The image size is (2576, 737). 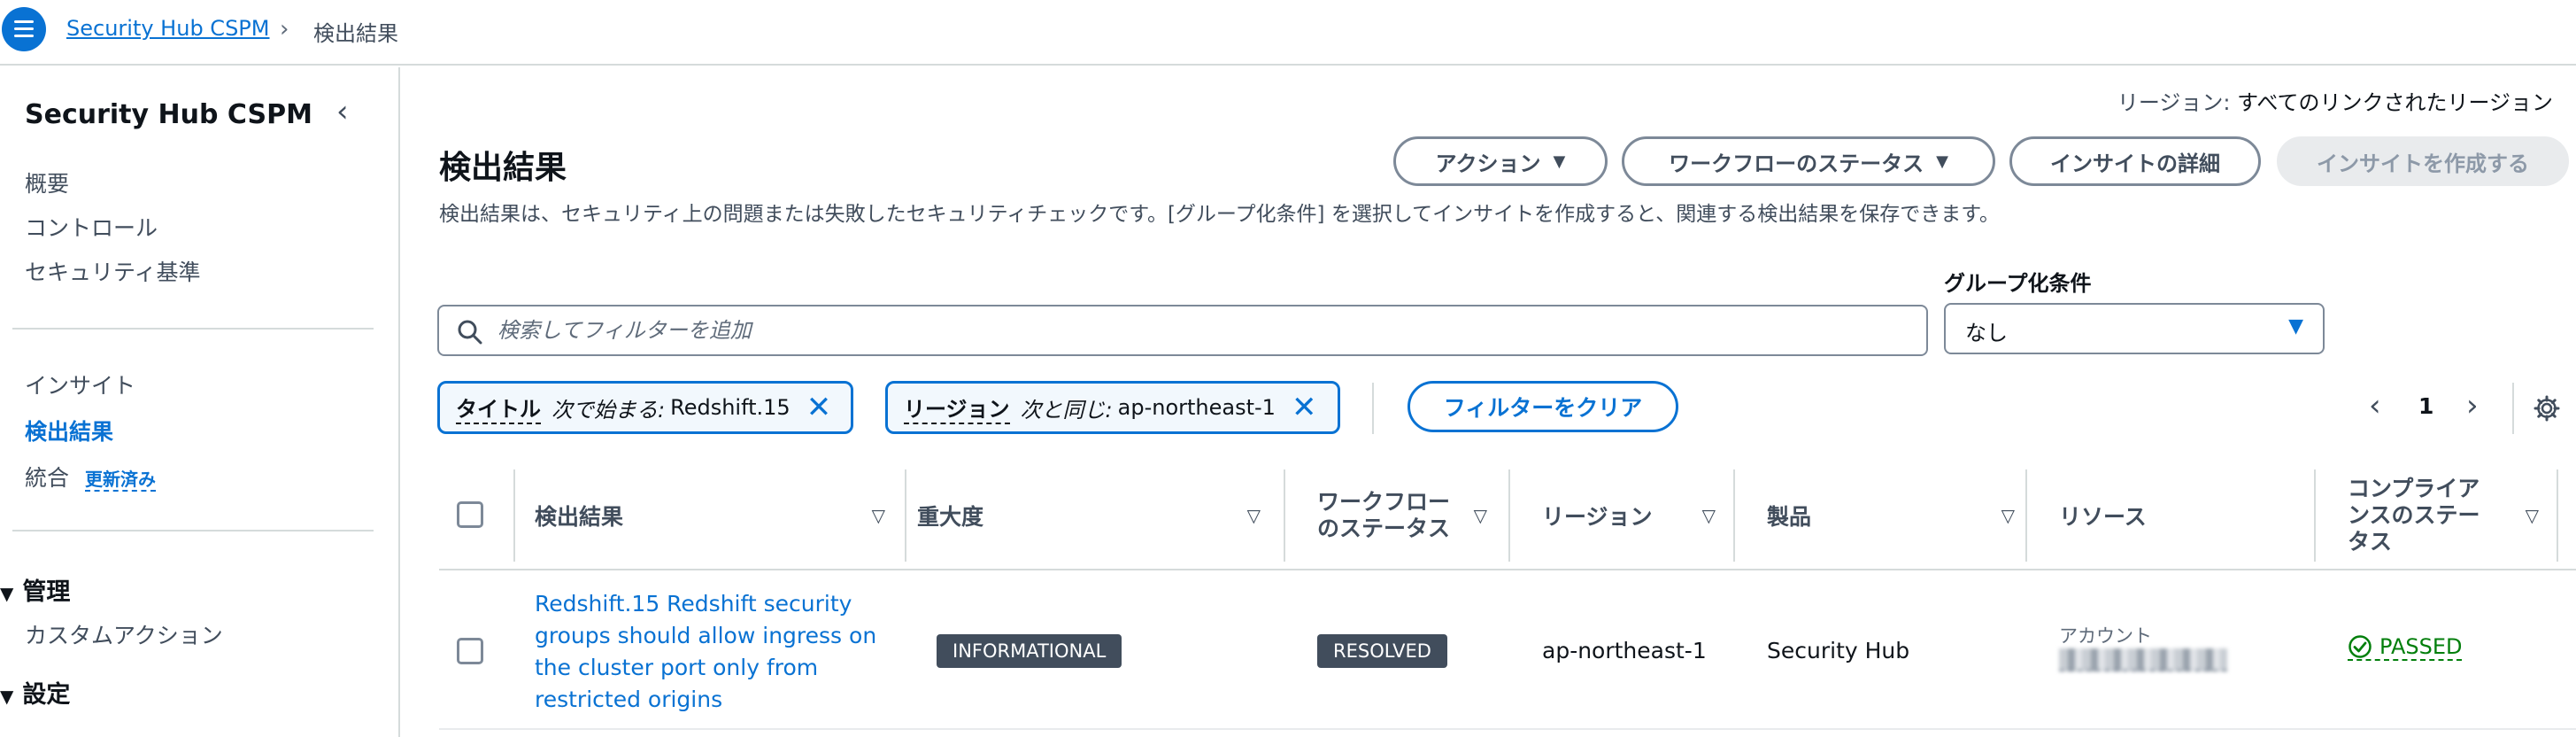 What do you see at coordinates (355, 33) in the screenshot?
I see `breadcrumb-current: 検出結果` at bounding box center [355, 33].